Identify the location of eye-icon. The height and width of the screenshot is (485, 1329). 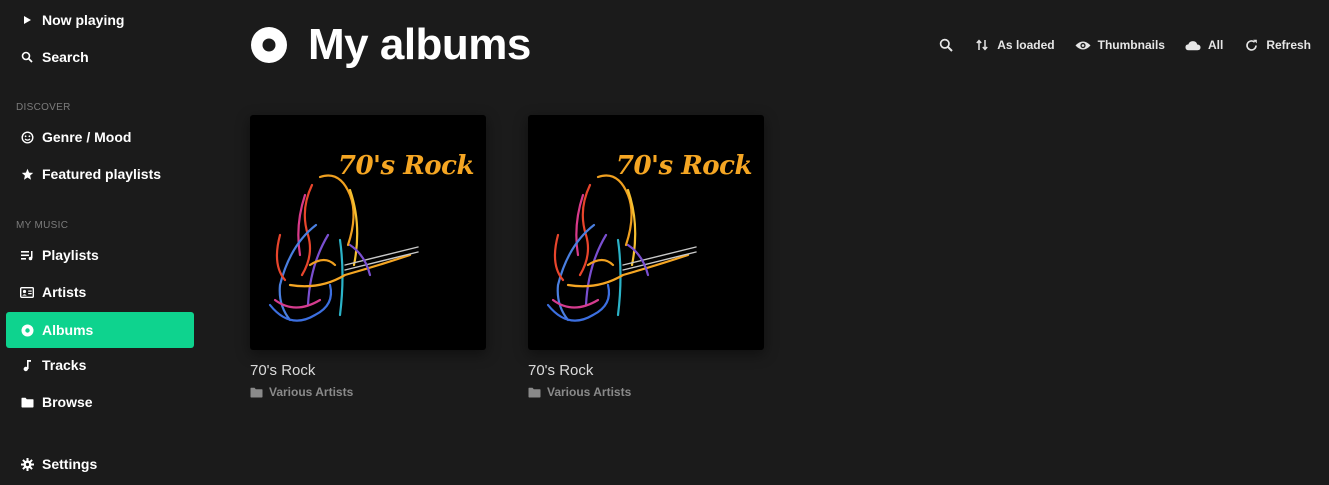
(1083, 45).